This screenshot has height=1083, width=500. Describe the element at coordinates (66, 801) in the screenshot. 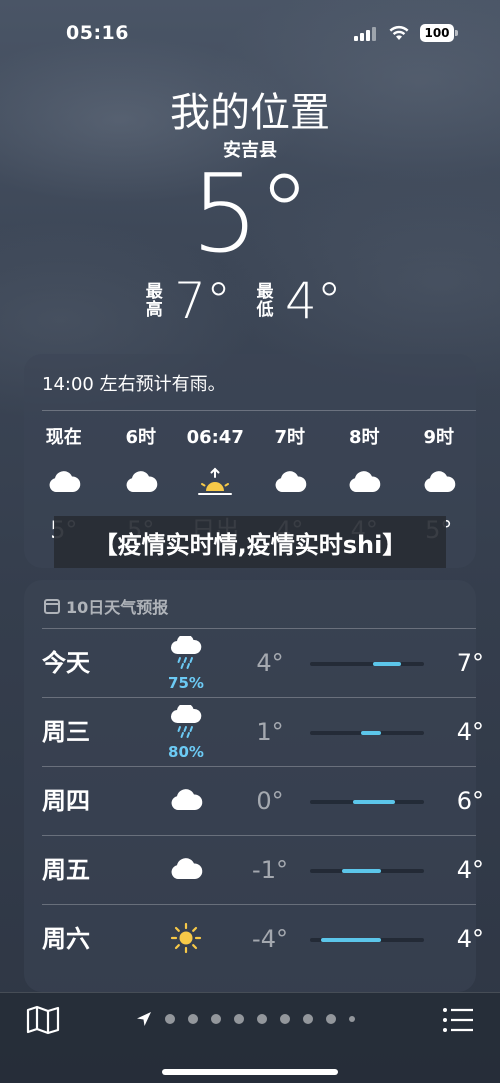

I see `day-label: 周四` at that location.